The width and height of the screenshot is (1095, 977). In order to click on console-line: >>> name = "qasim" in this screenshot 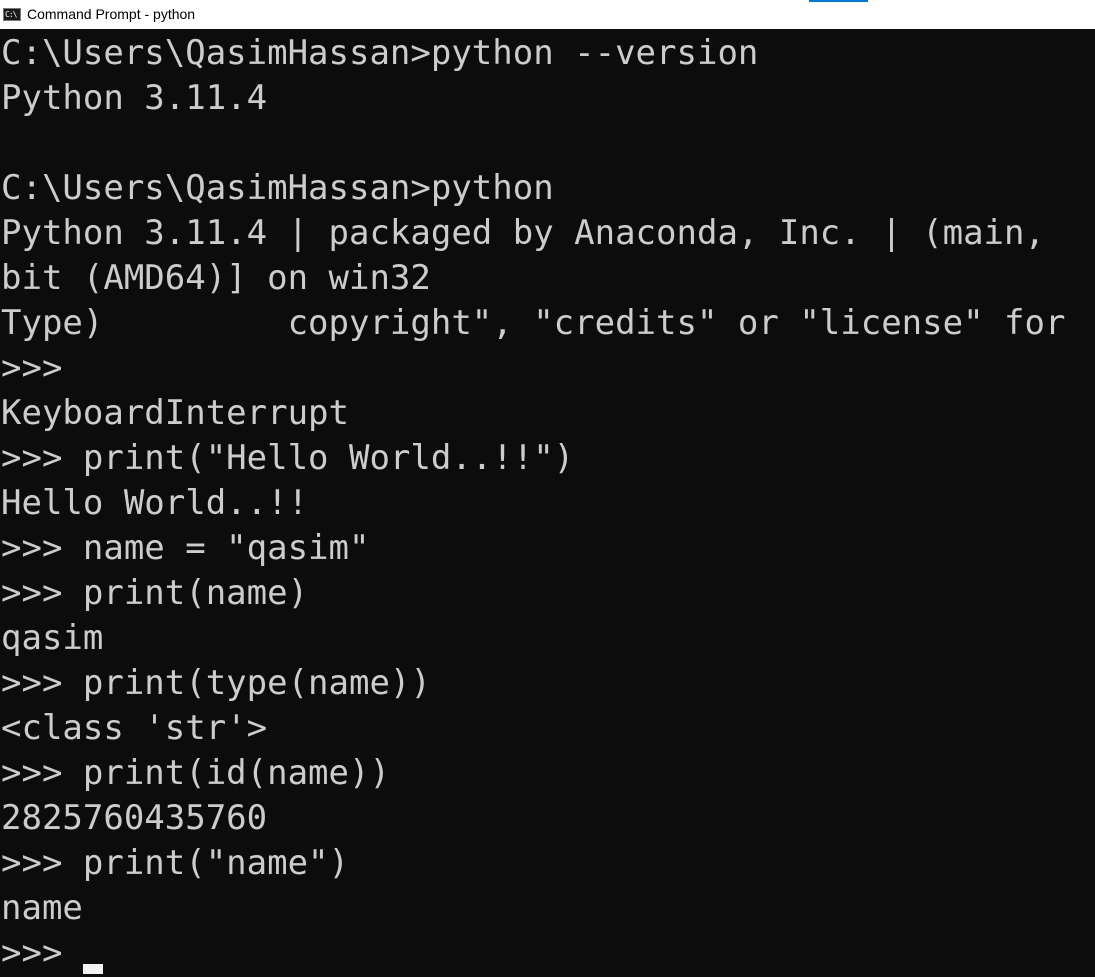, I will do `click(185, 548)`.